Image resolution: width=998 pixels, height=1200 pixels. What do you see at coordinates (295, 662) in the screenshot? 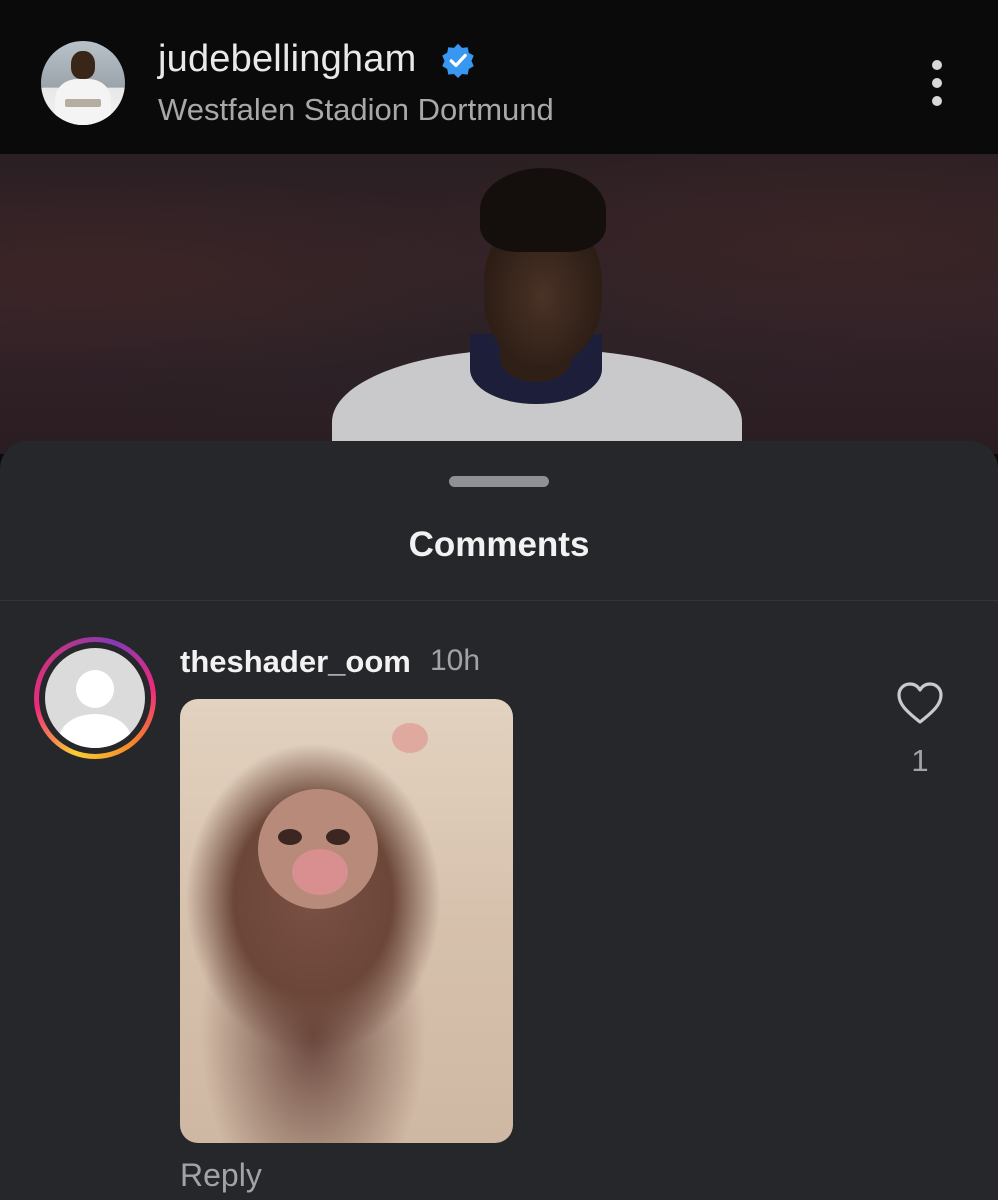
I see `comment-author-username: theshader_oom` at bounding box center [295, 662].